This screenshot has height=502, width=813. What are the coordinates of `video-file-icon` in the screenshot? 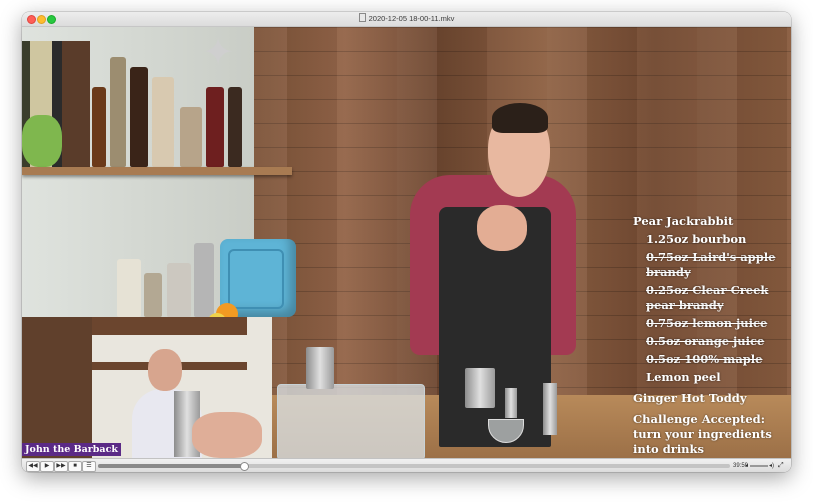 It's located at (362, 17).